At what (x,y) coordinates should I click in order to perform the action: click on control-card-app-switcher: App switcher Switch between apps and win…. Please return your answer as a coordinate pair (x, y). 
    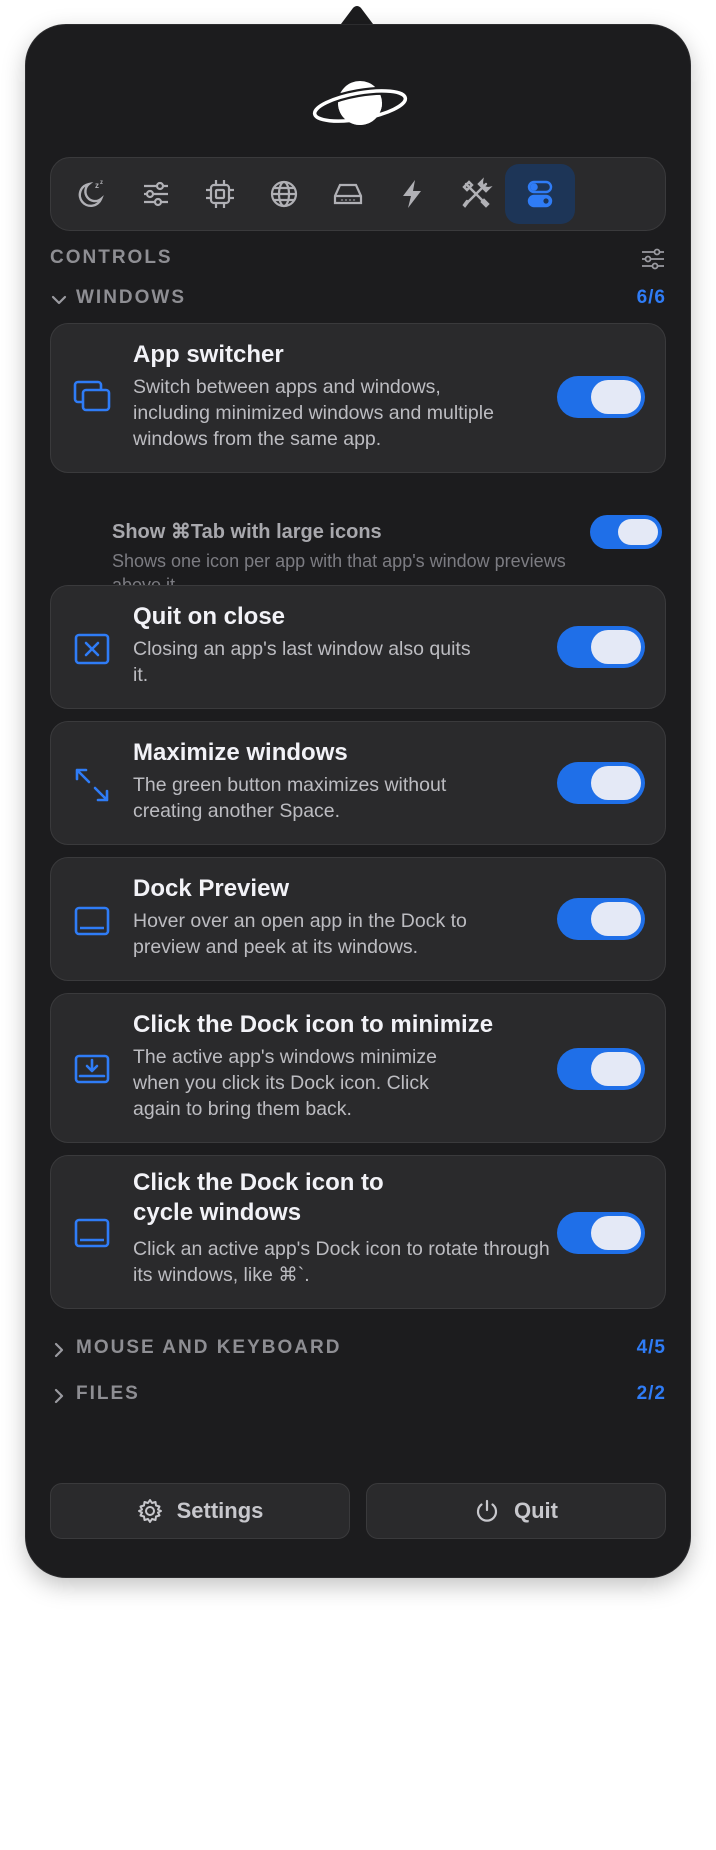
    Looking at the image, I should click on (358, 398).